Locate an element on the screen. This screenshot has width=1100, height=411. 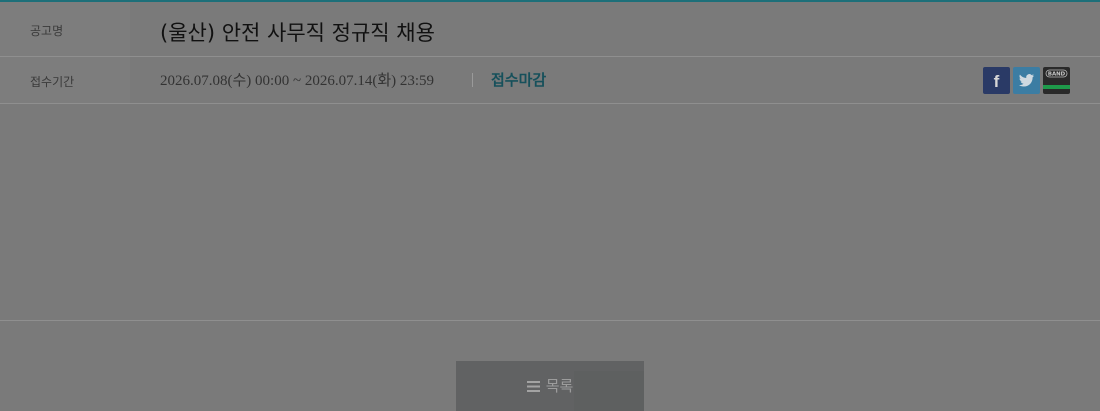
band-share-button: BAND is located at coordinates (1056, 80).